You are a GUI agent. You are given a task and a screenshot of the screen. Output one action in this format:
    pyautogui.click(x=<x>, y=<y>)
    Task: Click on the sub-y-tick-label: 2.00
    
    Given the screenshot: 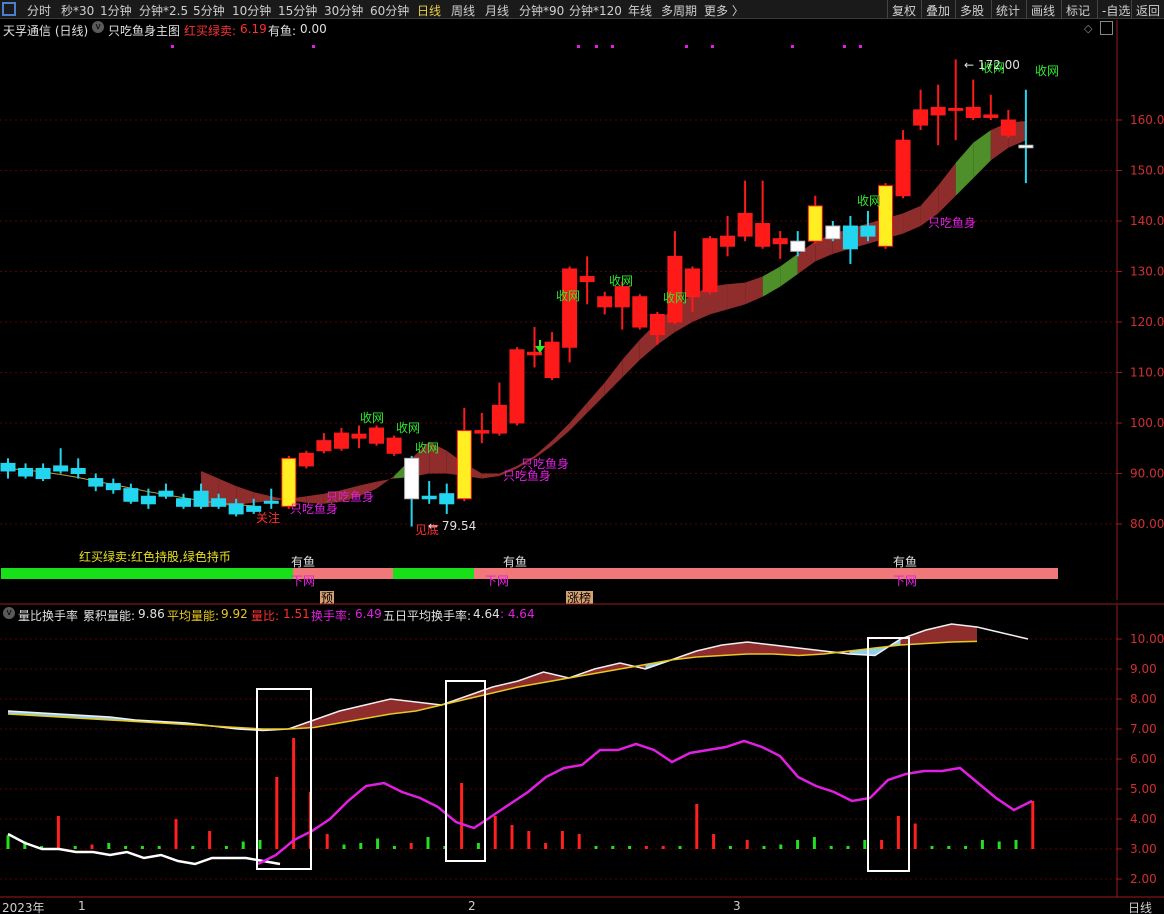 What is the action you would take?
    pyautogui.click(x=1143, y=879)
    